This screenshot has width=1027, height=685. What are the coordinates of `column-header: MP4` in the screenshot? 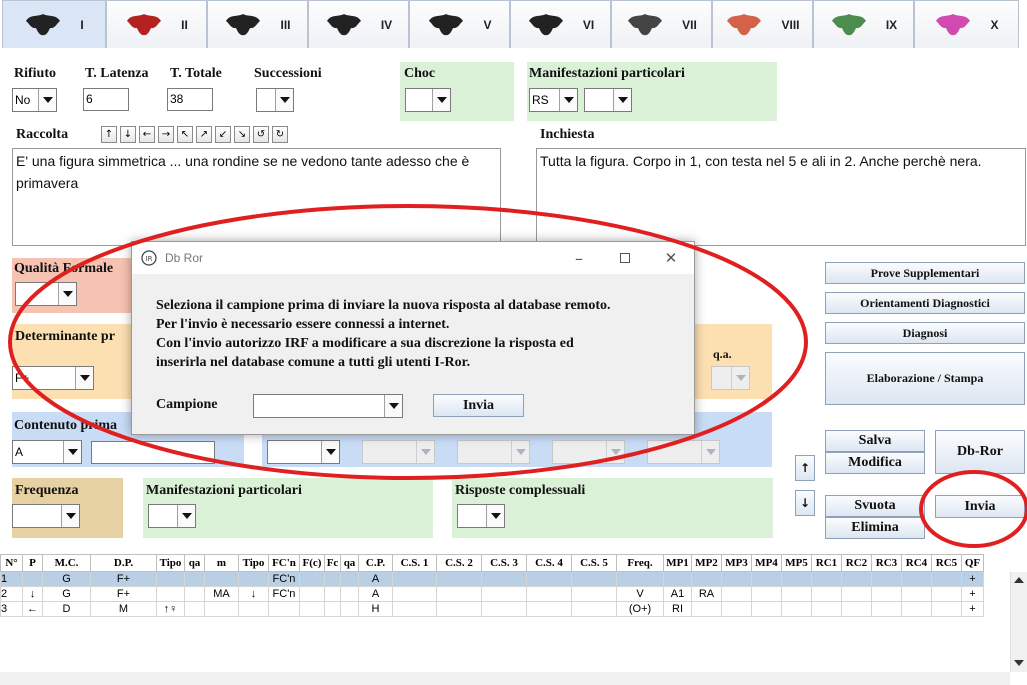 It's located at (766, 563).